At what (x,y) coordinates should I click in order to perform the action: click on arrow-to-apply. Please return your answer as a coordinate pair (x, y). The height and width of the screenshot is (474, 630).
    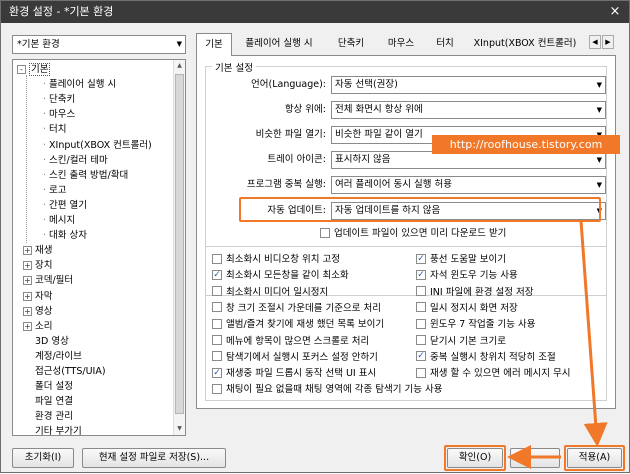
    Looking at the image, I should click on (593, 333).